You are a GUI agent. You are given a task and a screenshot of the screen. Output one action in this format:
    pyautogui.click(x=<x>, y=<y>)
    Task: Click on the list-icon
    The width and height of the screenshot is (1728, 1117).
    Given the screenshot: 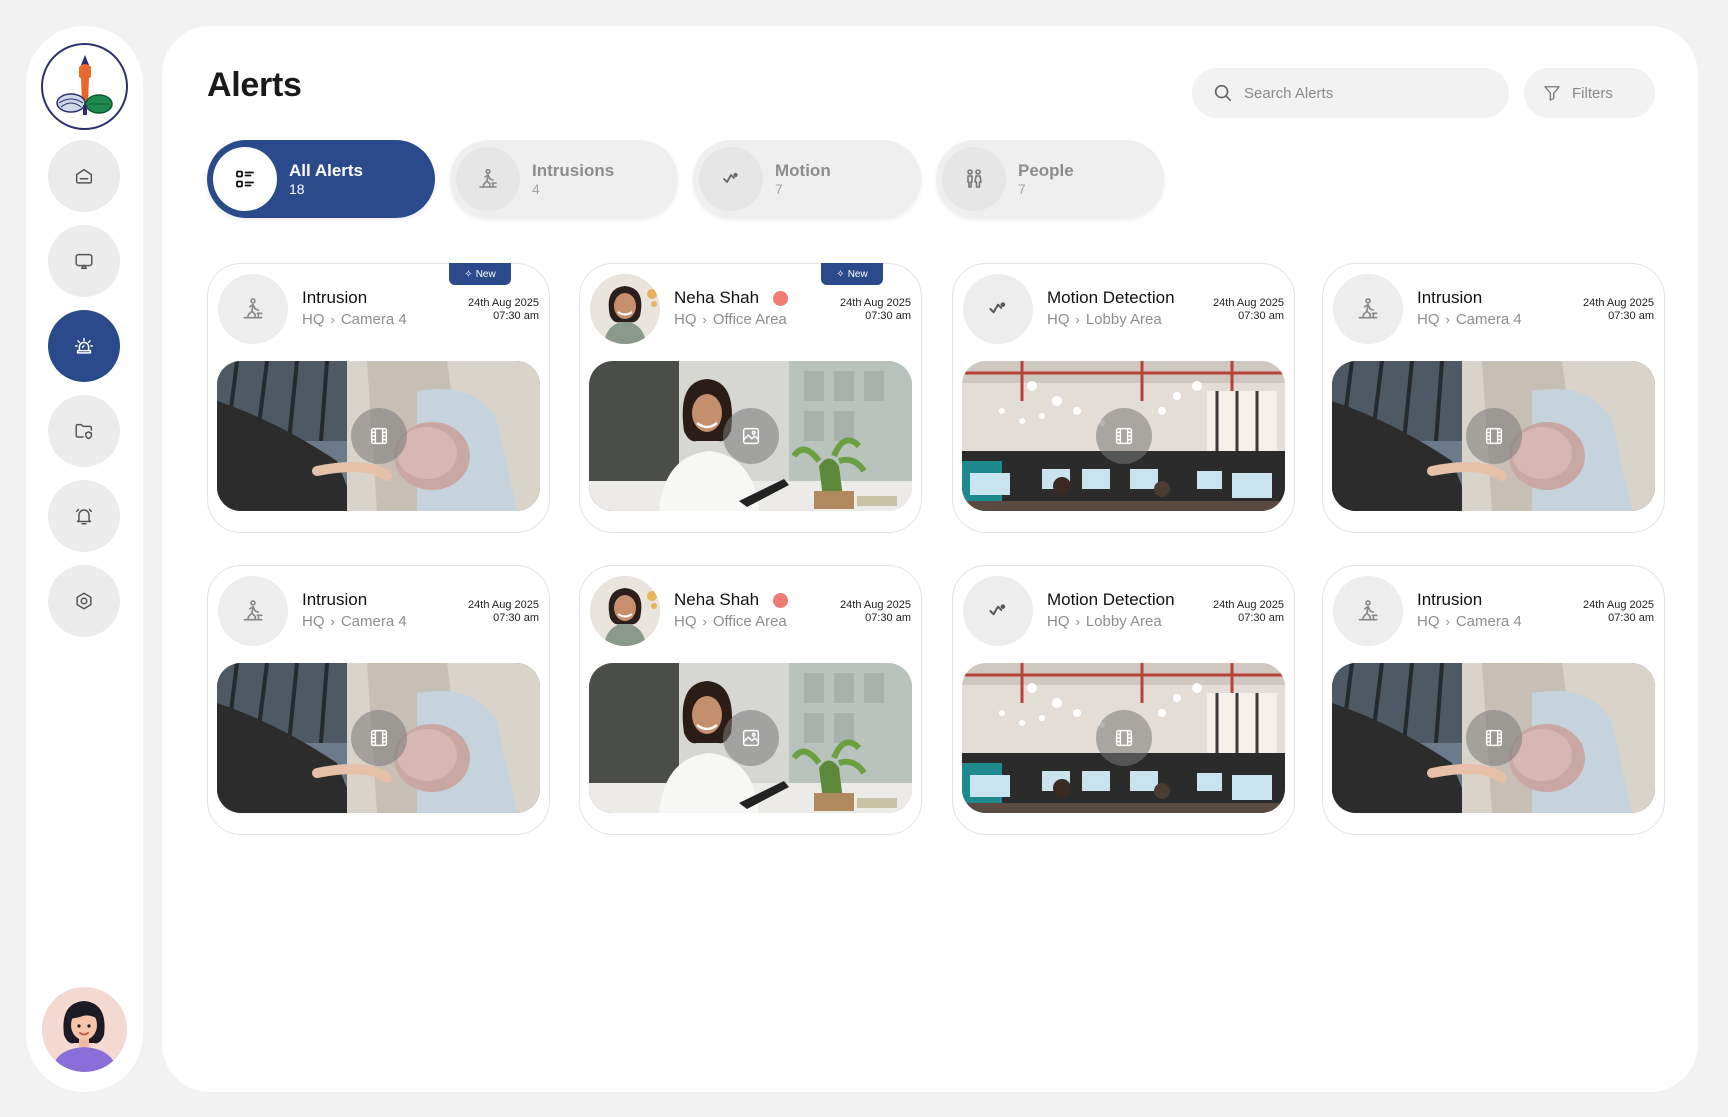 What is the action you would take?
    pyautogui.click(x=245, y=179)
    